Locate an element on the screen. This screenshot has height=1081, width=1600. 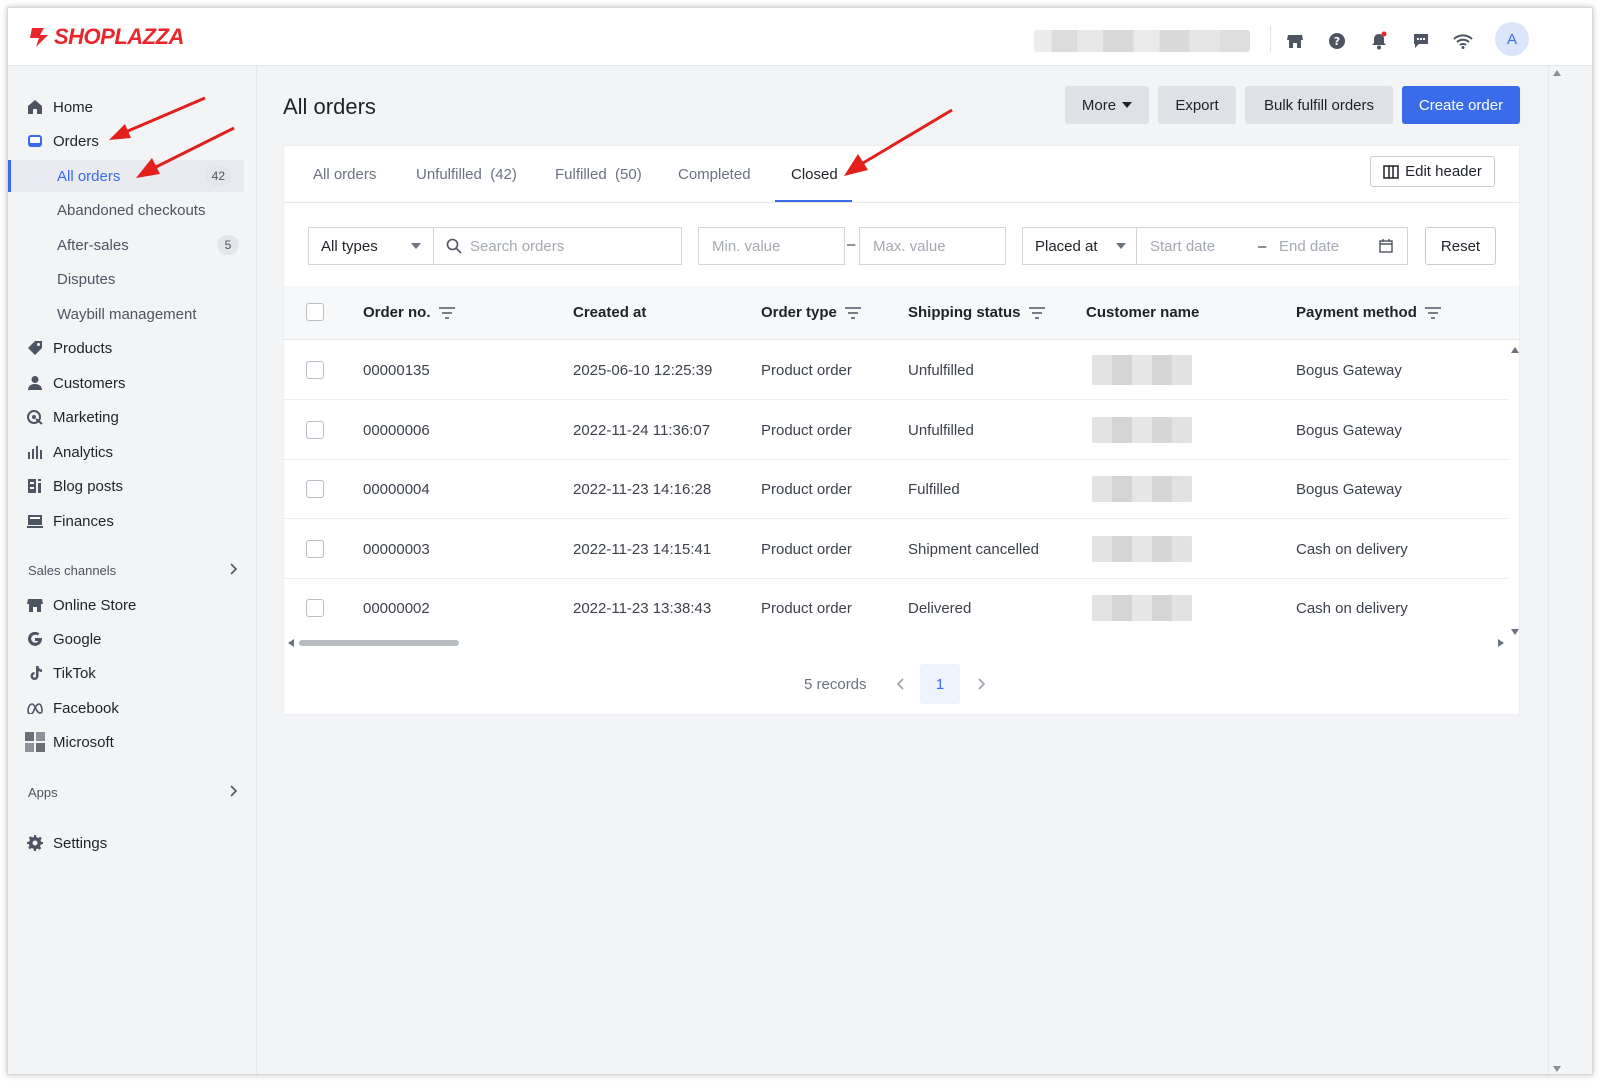
sidebar-item-products: Products is located at coordinates (132, 348).